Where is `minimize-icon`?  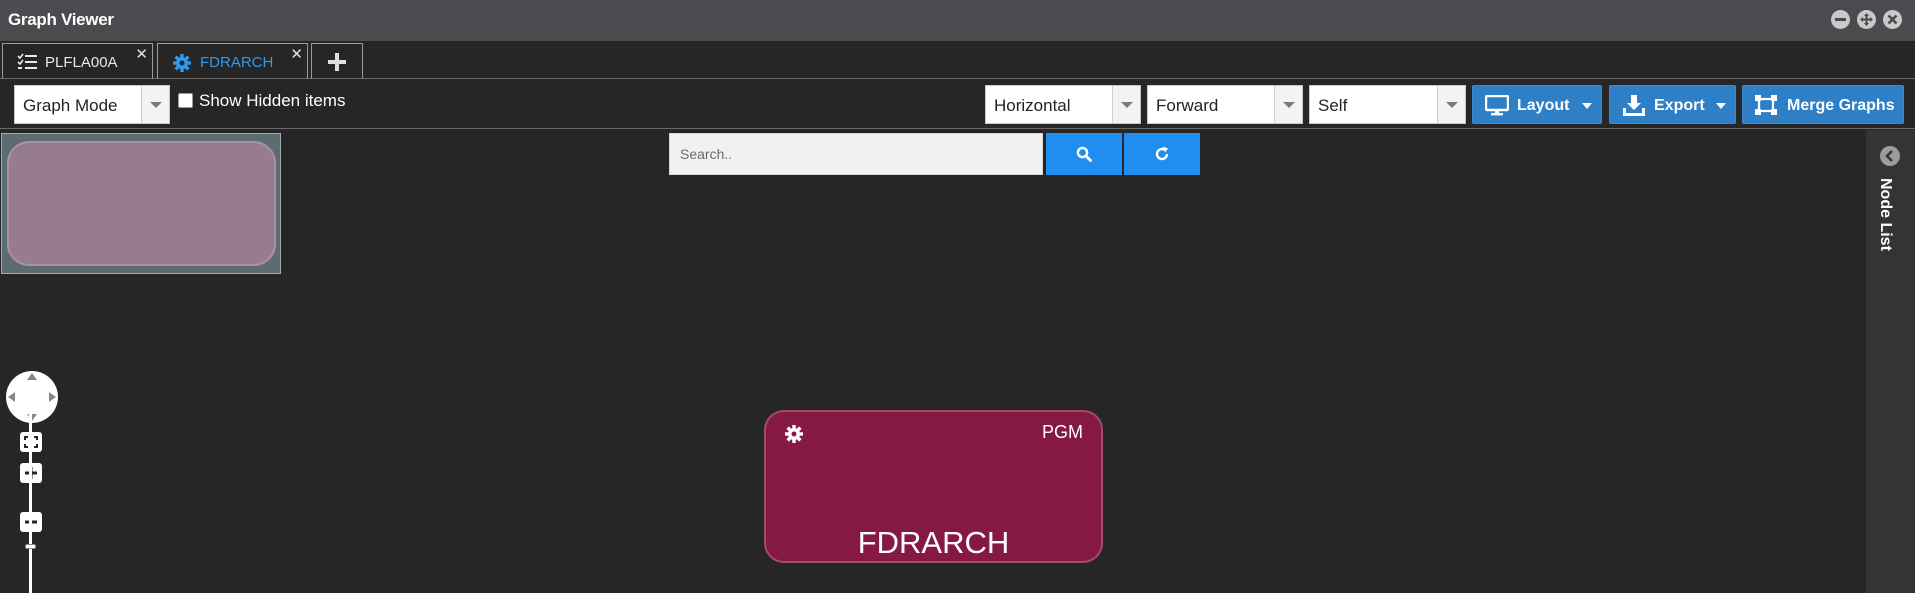
minimize-icon is located at coordinates (1840, 19).